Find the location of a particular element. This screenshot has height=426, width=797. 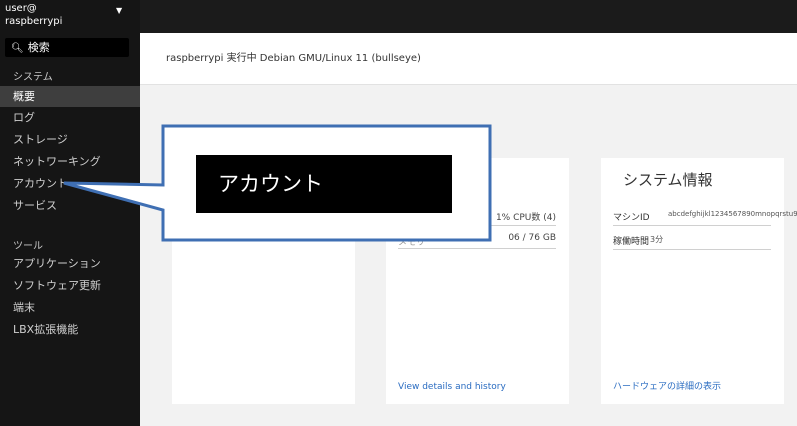

callout-bubble is located at coordinates (277, 183).